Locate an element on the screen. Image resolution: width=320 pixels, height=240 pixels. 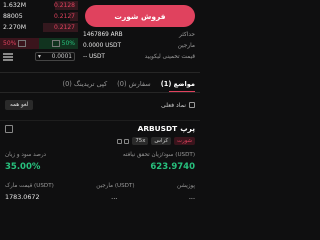
share-icon is located at coordinates (9, 129).